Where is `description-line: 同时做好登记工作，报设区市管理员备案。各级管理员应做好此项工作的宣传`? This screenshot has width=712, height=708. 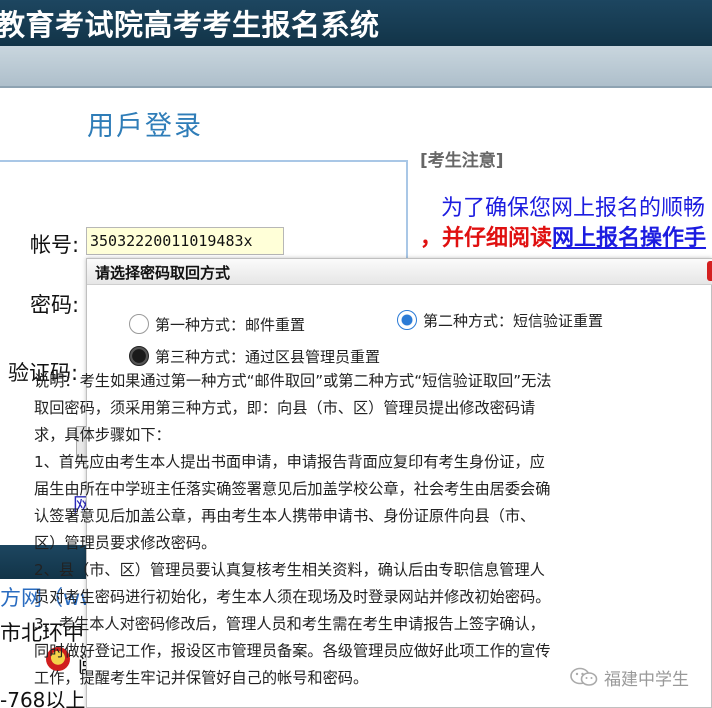 description-line: 同时做好登记工作，报设区市管理员备案。各级管理员应做好此项工作的宣传 is located at coordinates (292, 651).